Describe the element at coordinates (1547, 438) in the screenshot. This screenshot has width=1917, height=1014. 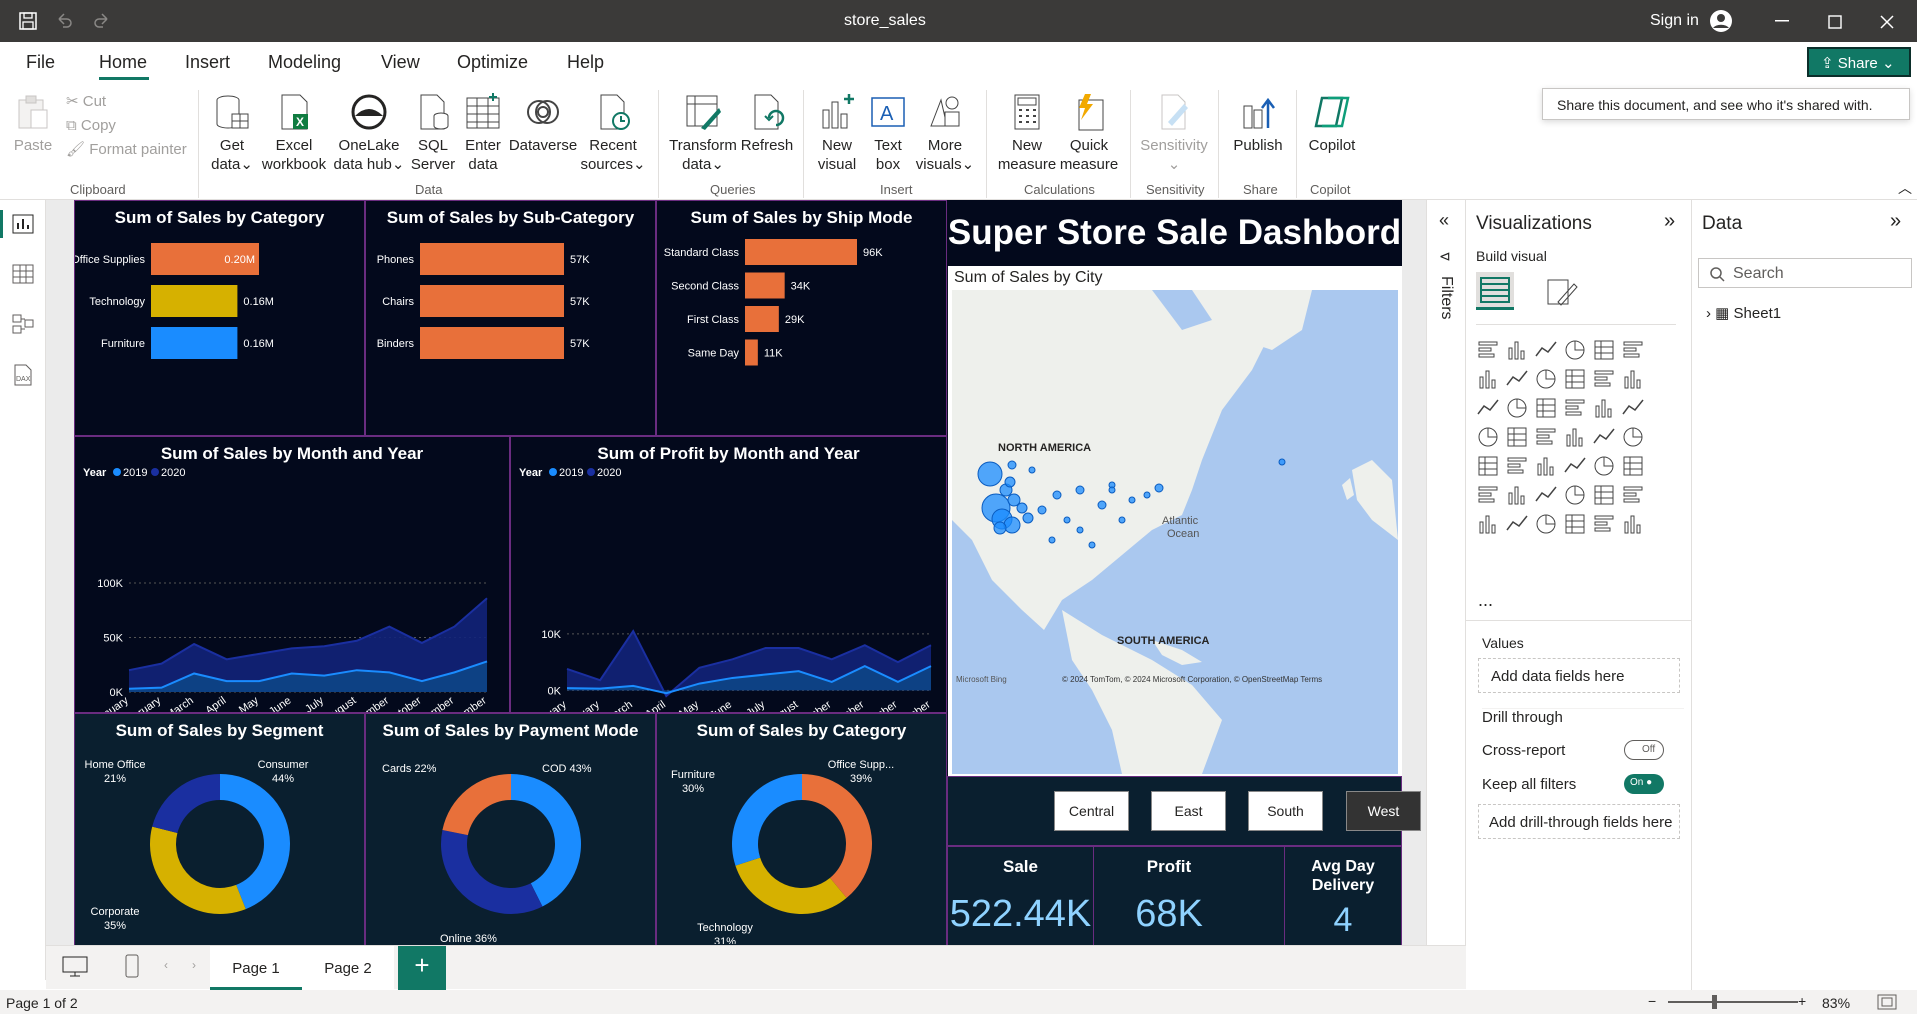
I see `filled-map-visual-icon` at that location.